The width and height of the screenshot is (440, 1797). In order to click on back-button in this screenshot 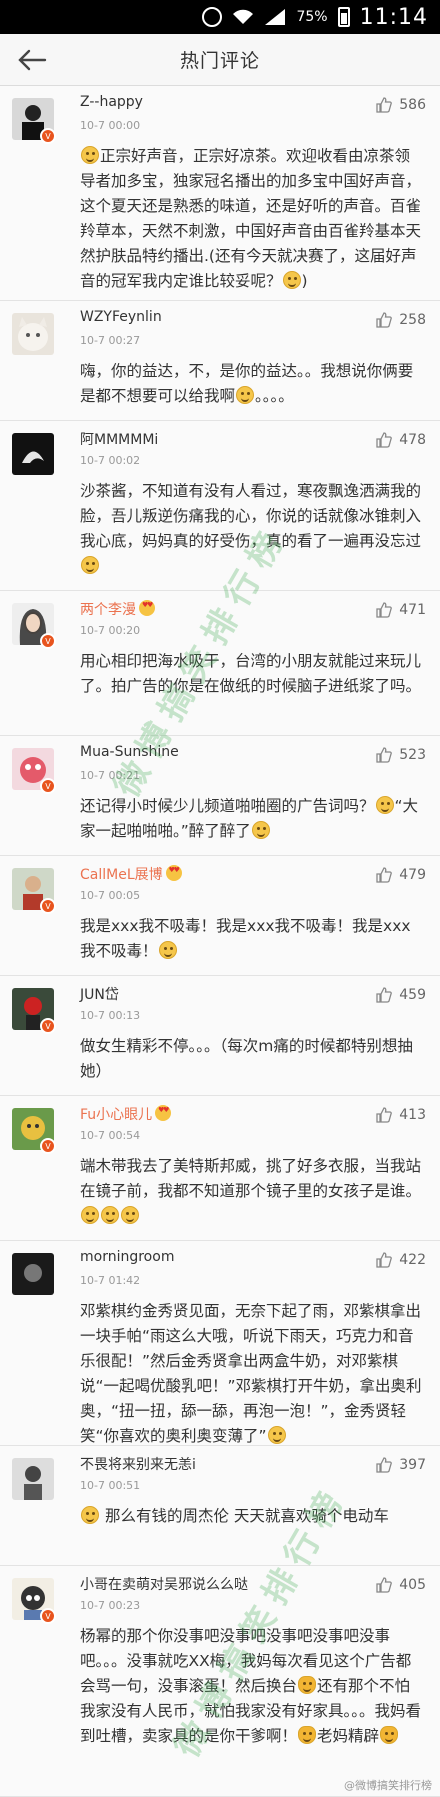, I will do `click(32, 60)`.